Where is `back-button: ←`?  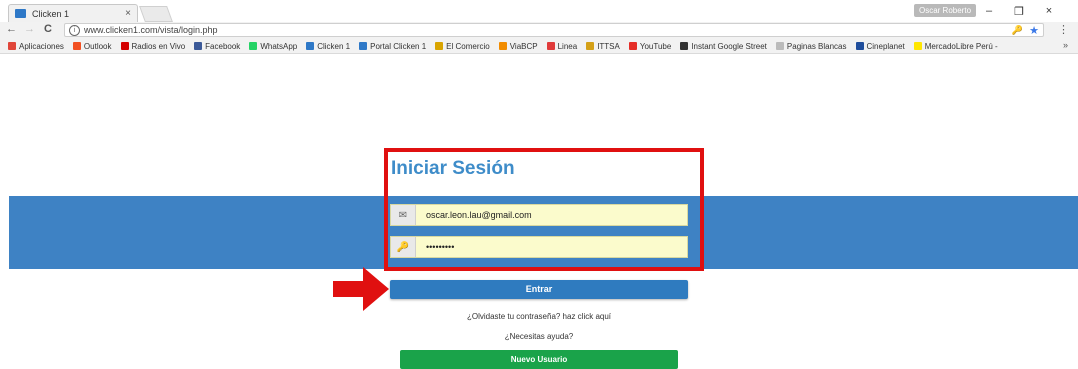 back-button: ← is located at coordinates (11, 29).